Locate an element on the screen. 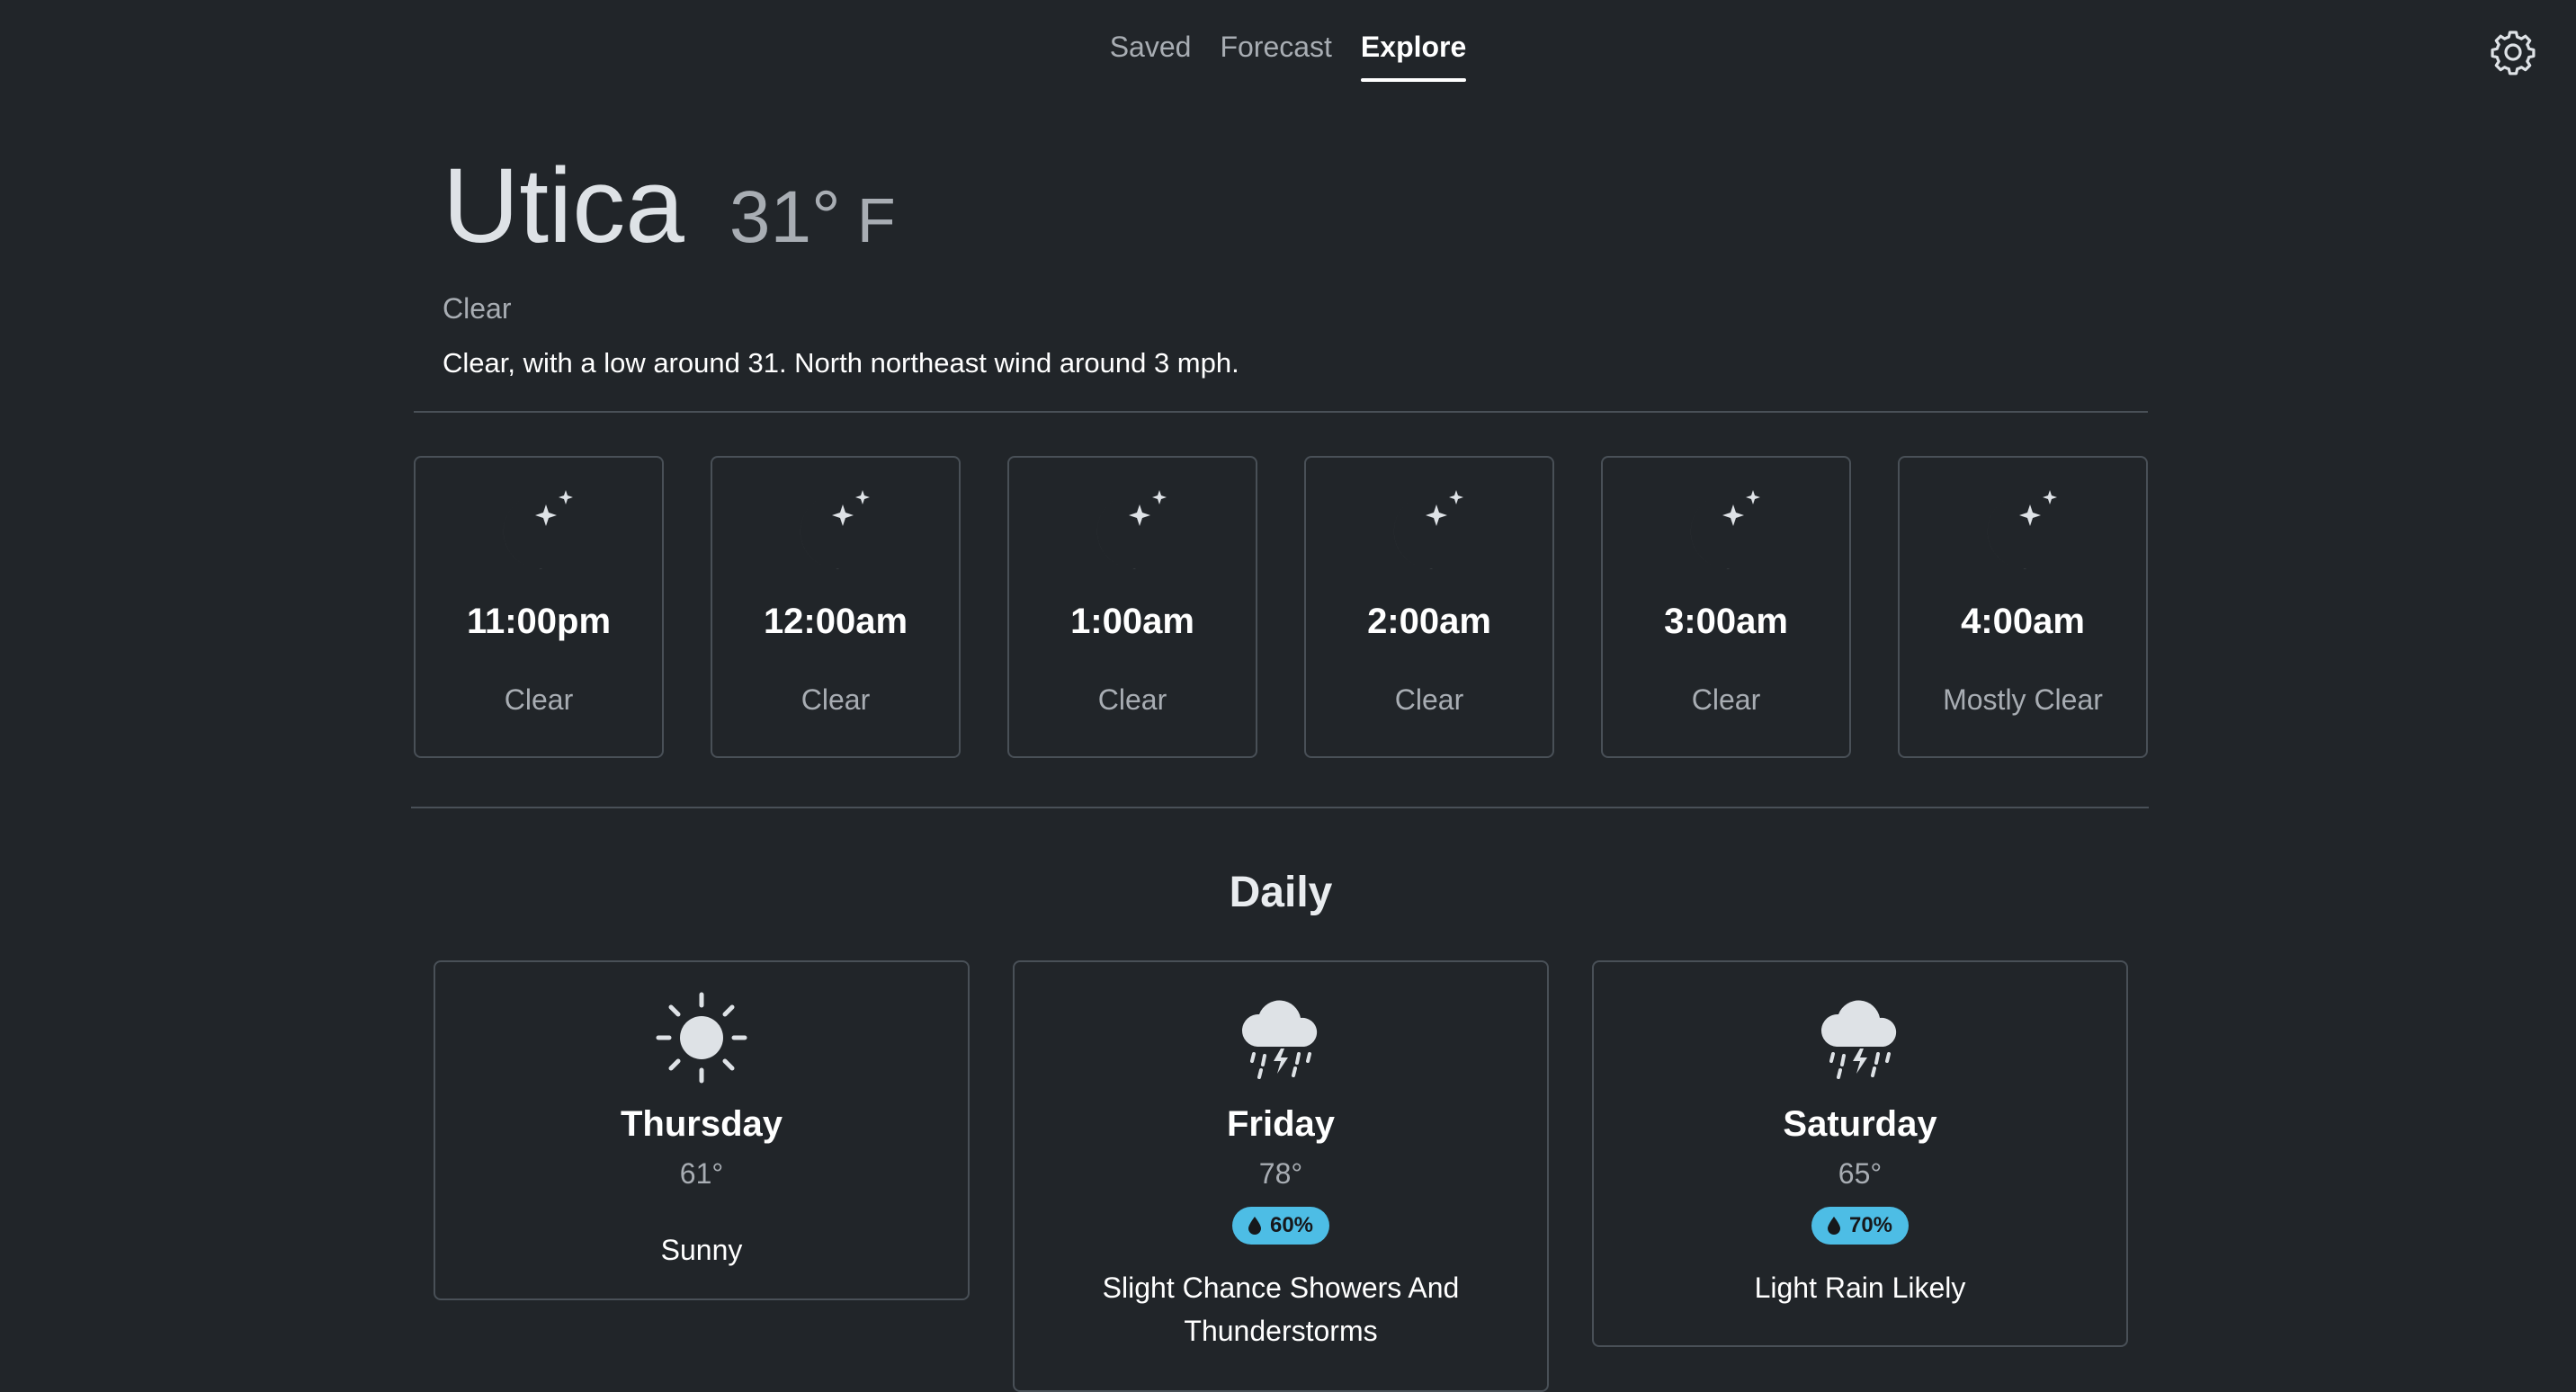 Image resolution: width=2576 pixels, height=1392 pixels. hour-card: 1:00am Clear is located at coordinates (1132, 607).